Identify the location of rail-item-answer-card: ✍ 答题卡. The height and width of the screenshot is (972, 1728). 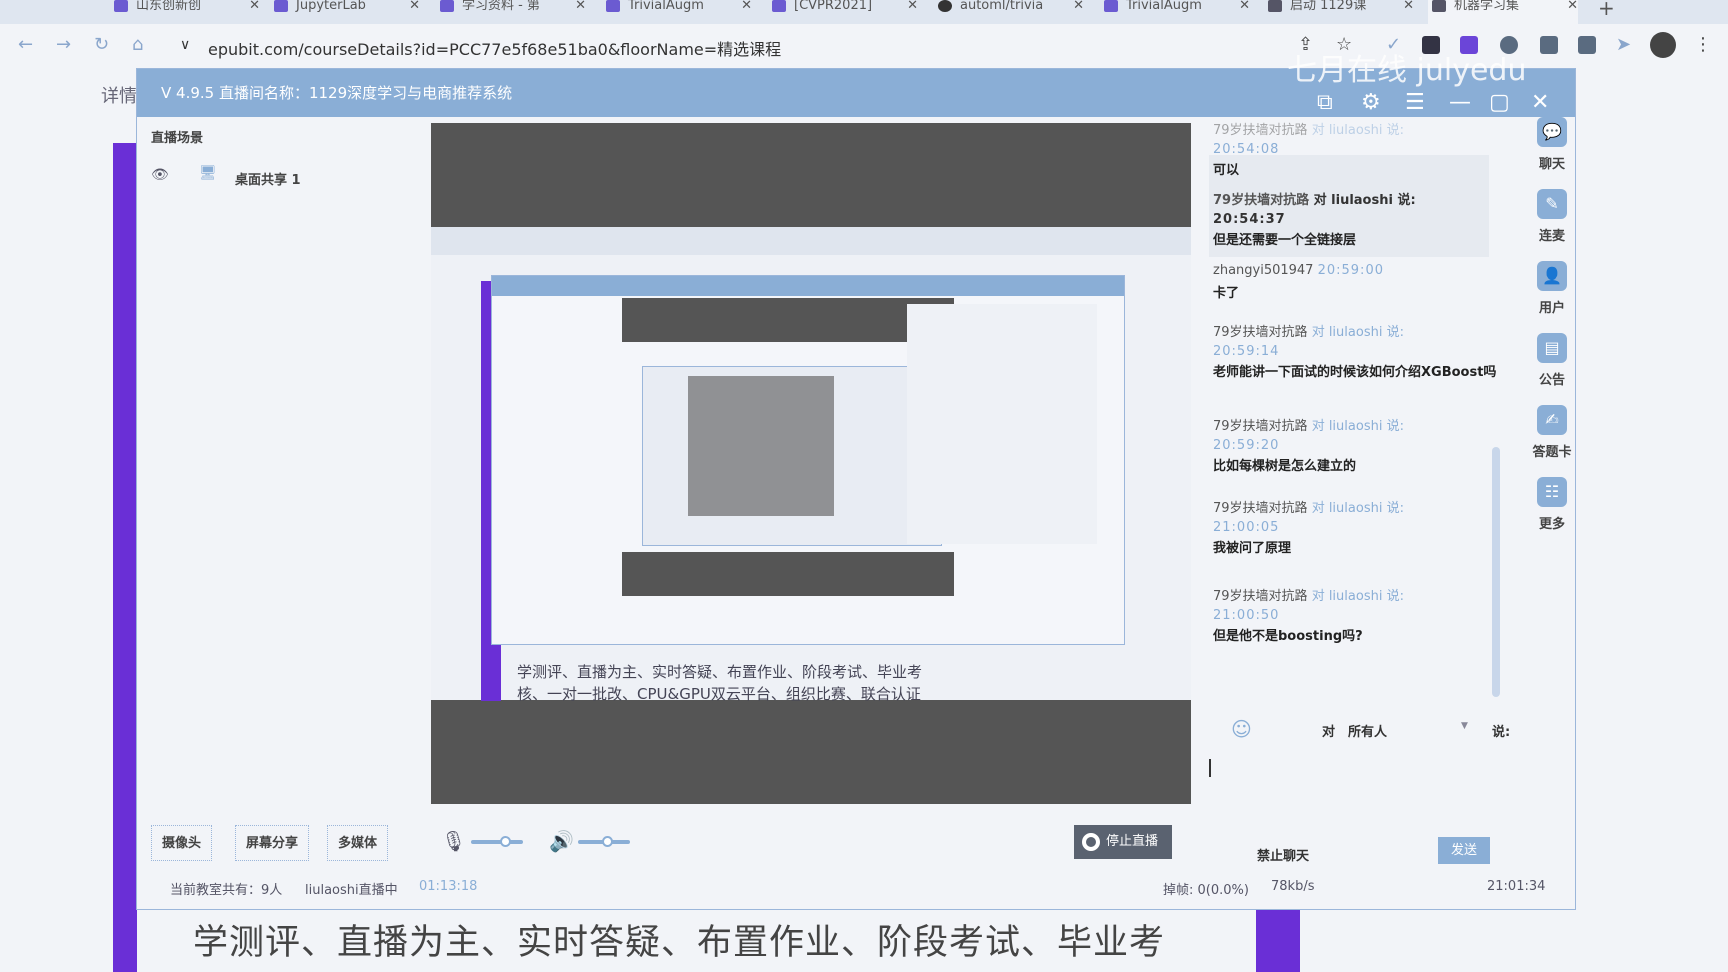
(1552, 432).